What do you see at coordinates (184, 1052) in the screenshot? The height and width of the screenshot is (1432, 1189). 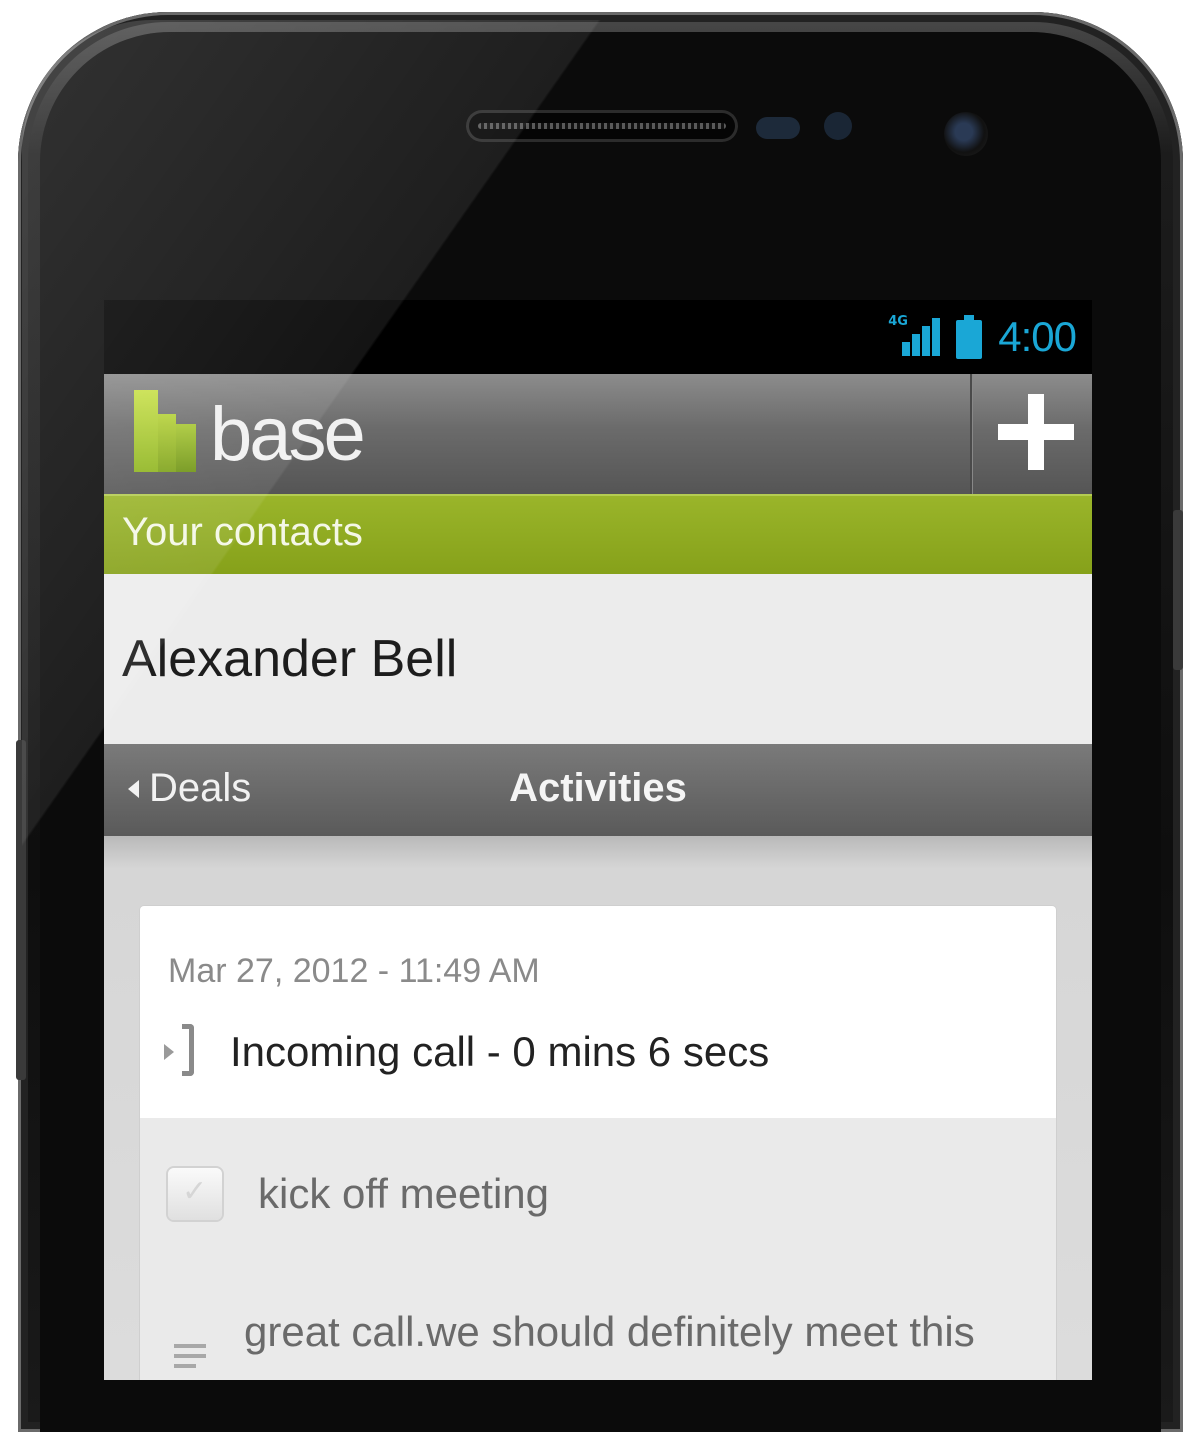 I see `incoming-call-icon` at bounding box center [184, 1052].